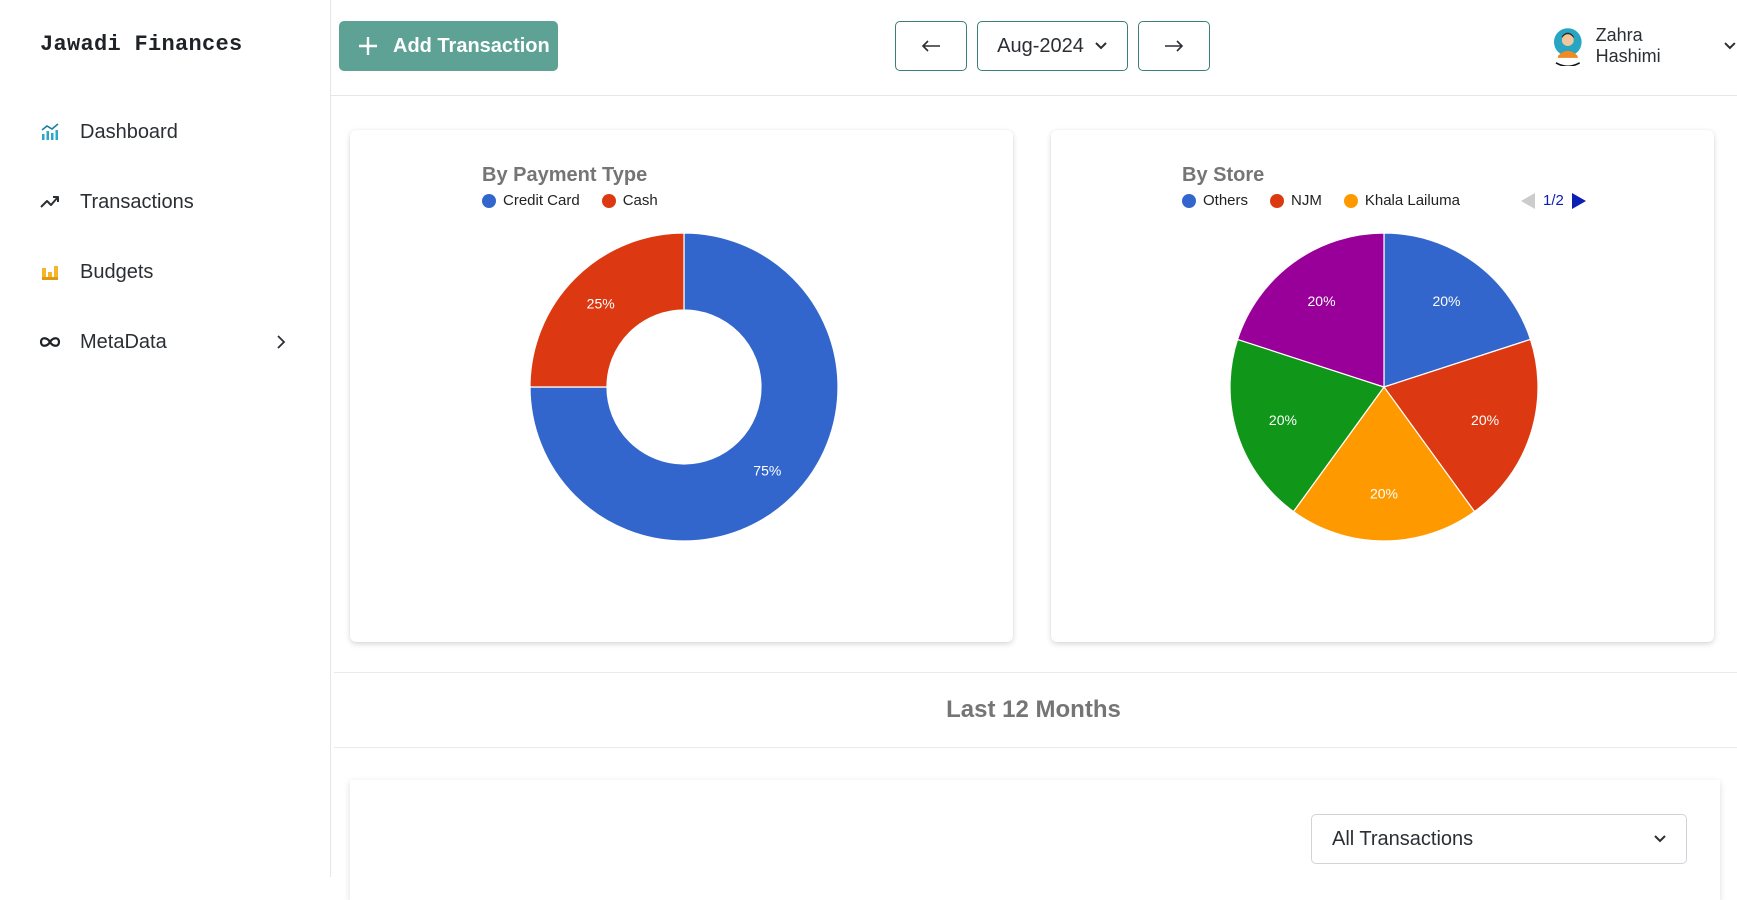  I want to click on legend-label: Others, so click(1226, 200).